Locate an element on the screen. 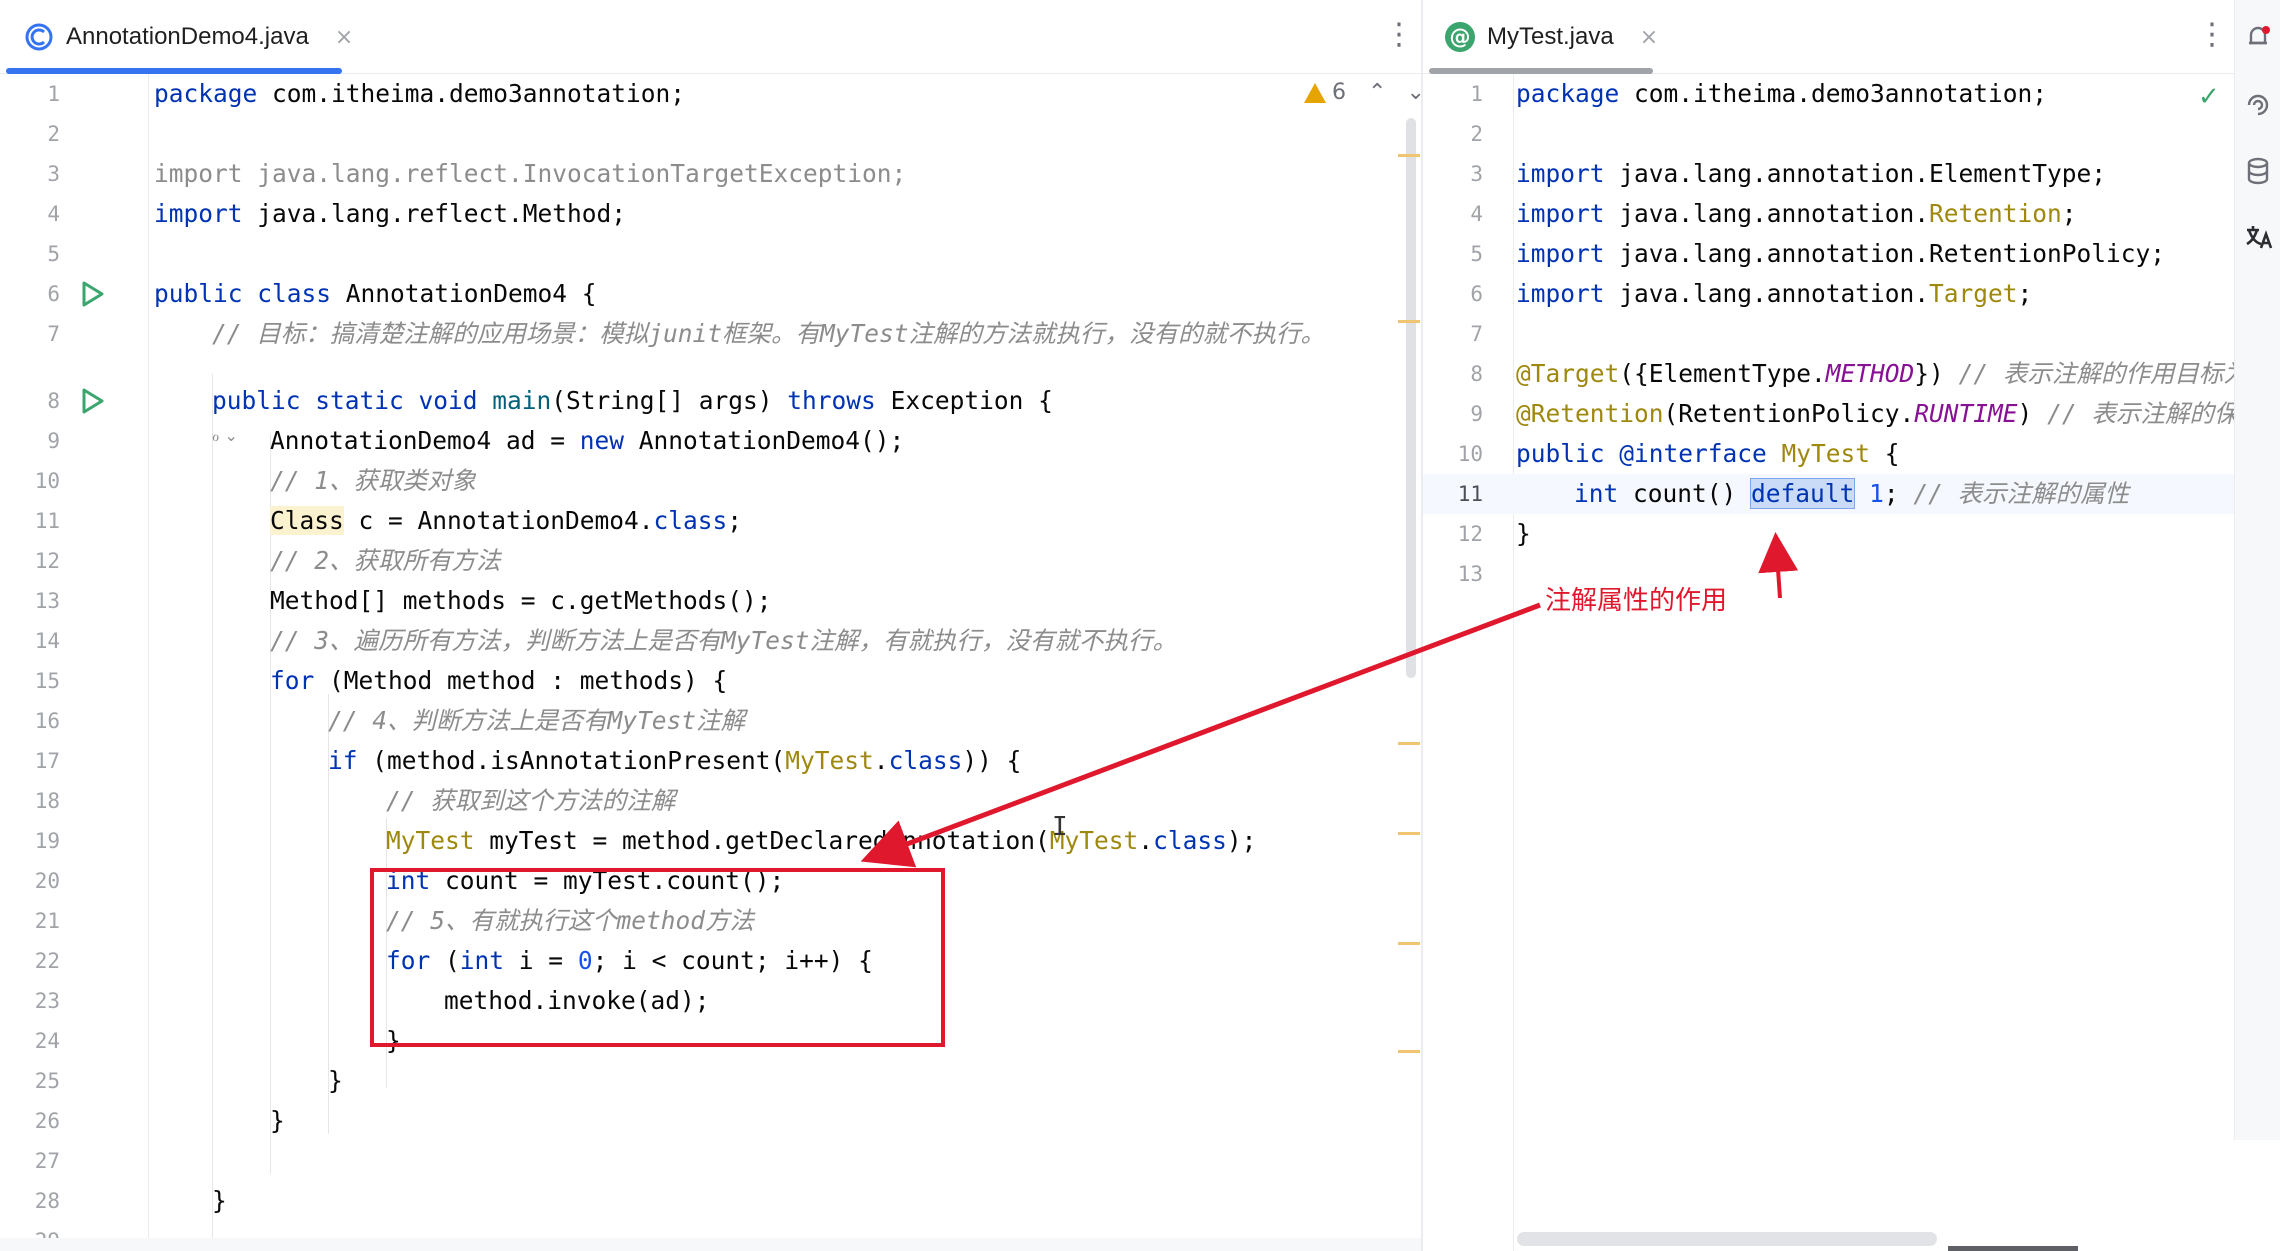 The width and height of the screenshot is (2280, 1251). code-line: 13 Method[] methods = c.getMethods(); is located at coordinates (403, 600).